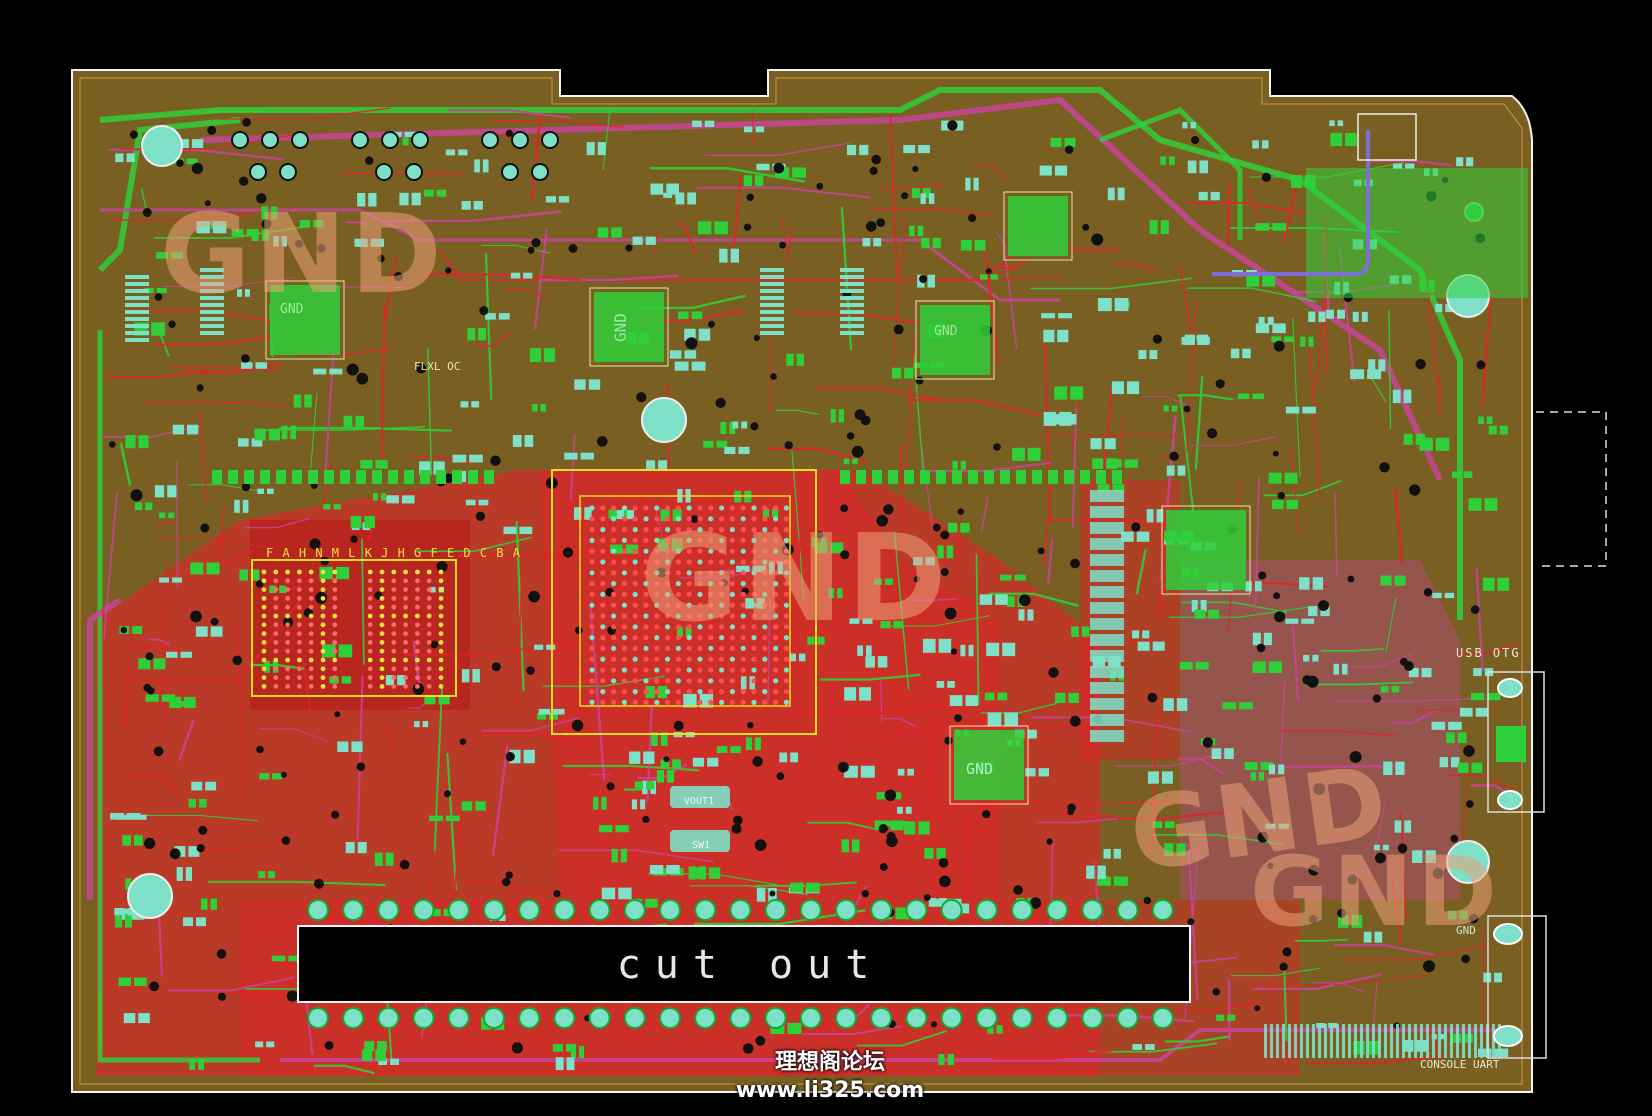 The width and height of the screenshot is (1652, 1116). What do you see at coordinates (1571, 489) in the screenshot?
I see `sd-card-slot` at bounding box center [1571, 489].